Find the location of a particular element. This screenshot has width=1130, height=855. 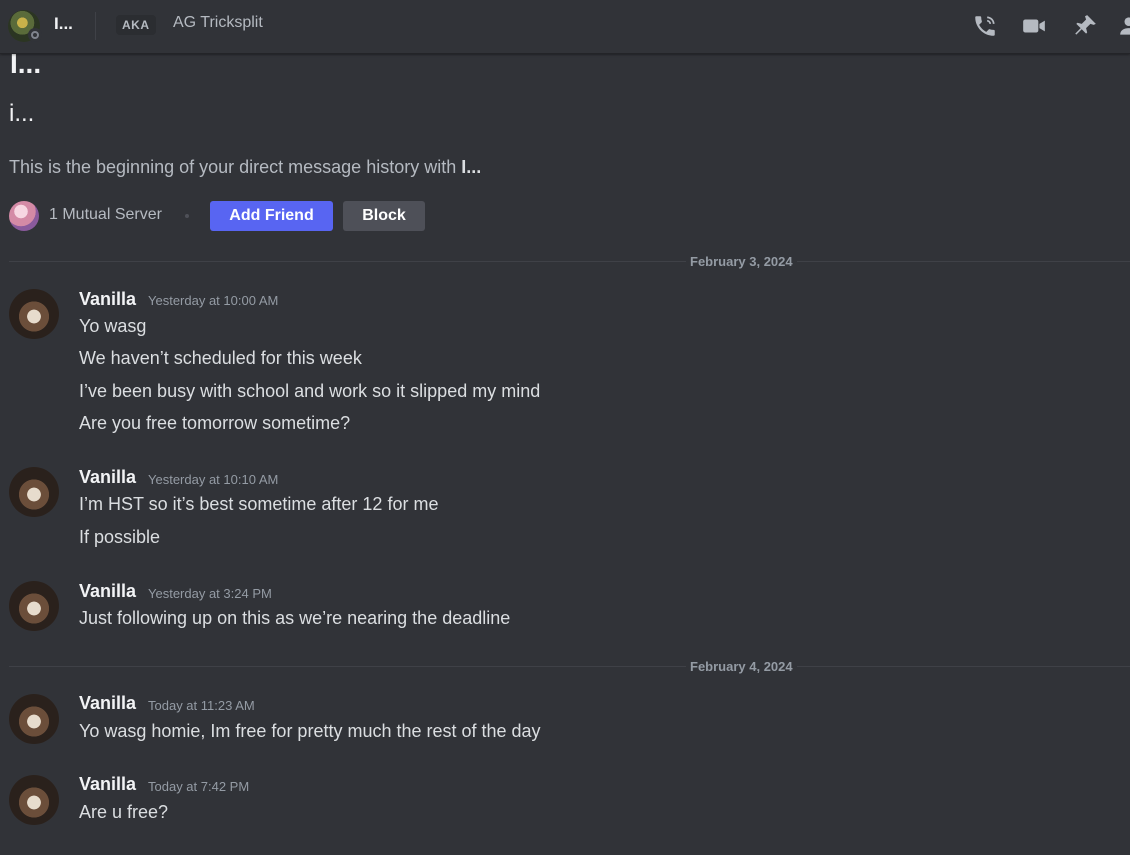

message-timestamp: Yesterday at 10:00 AM is located at coordinates (213, 300).